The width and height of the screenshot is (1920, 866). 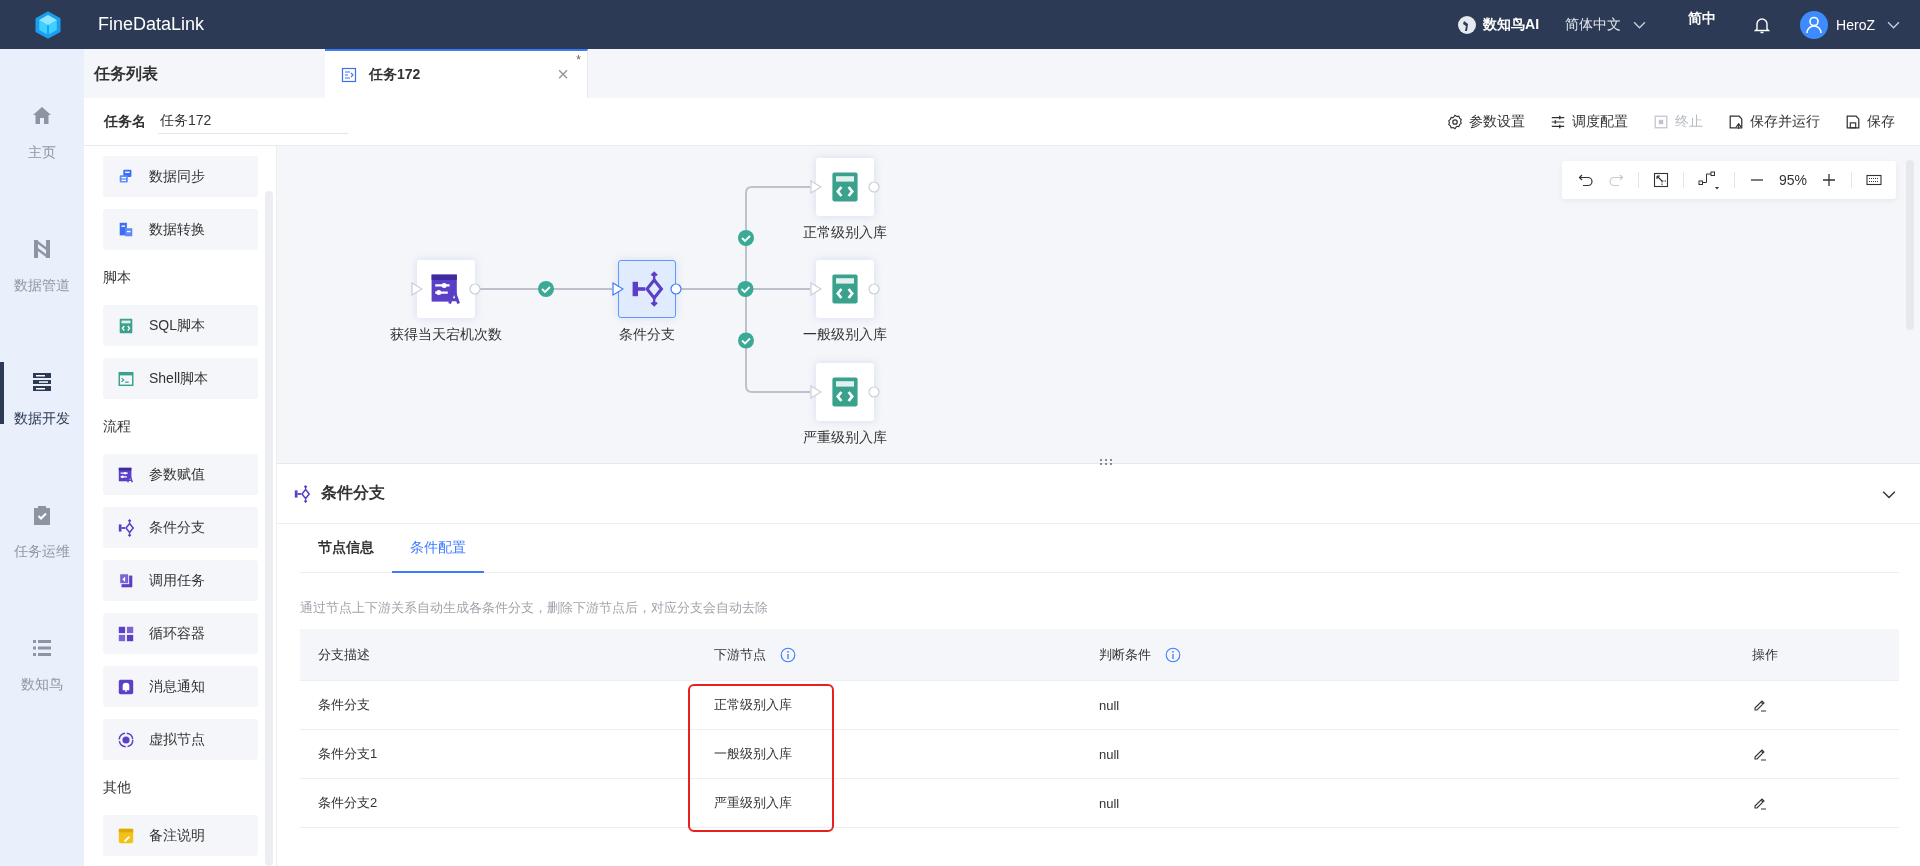 What do you see at coordinates (1736, 121) in the screenshot?
I see `save-run-icon` at bounding box center [1736, 121].